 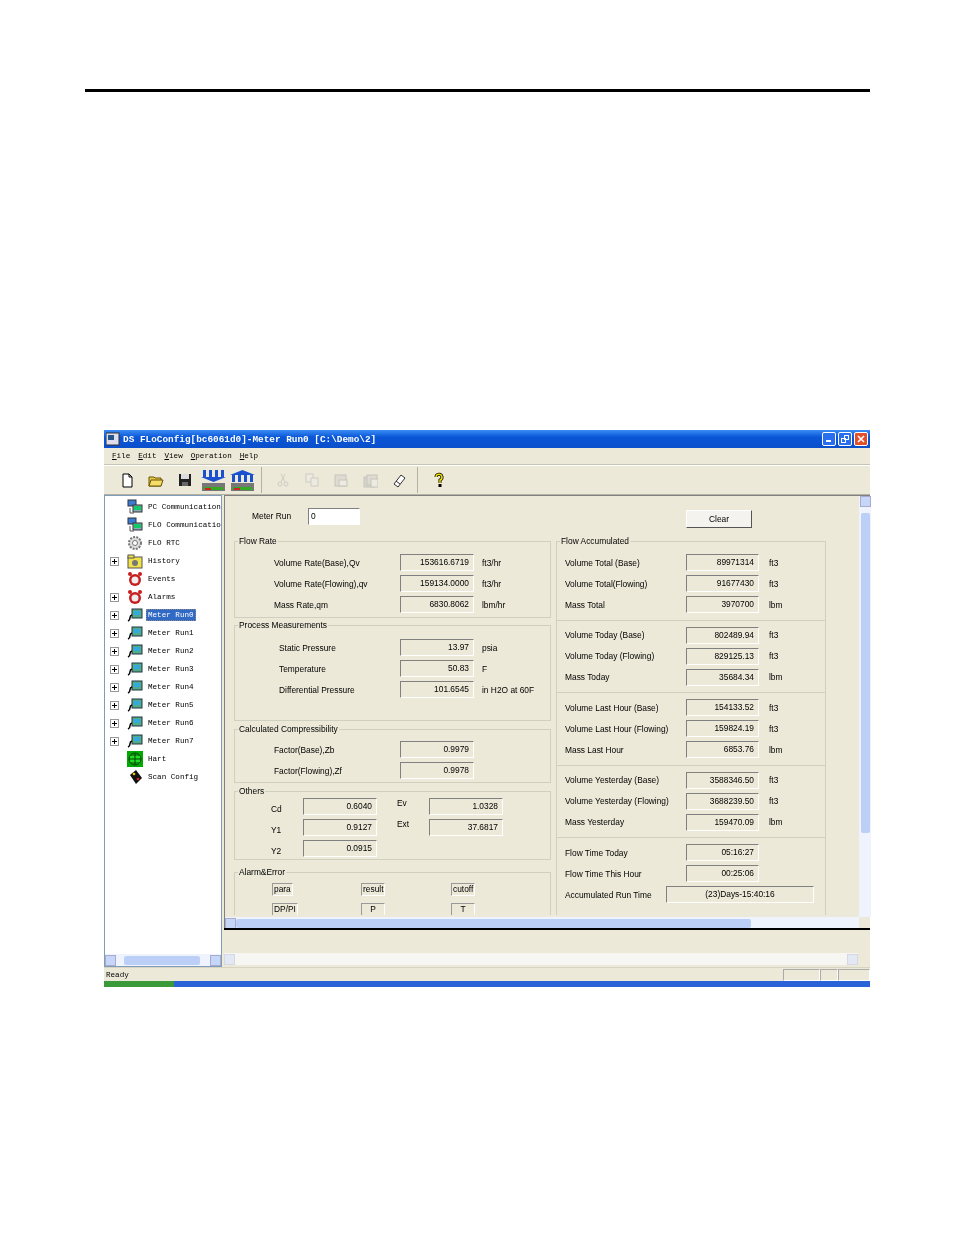 What do you see at coordinates (321, 583) in the screenshot?
I see `field-label: Volume Rate(Flowing),qv` at bounding box center [321, 583].